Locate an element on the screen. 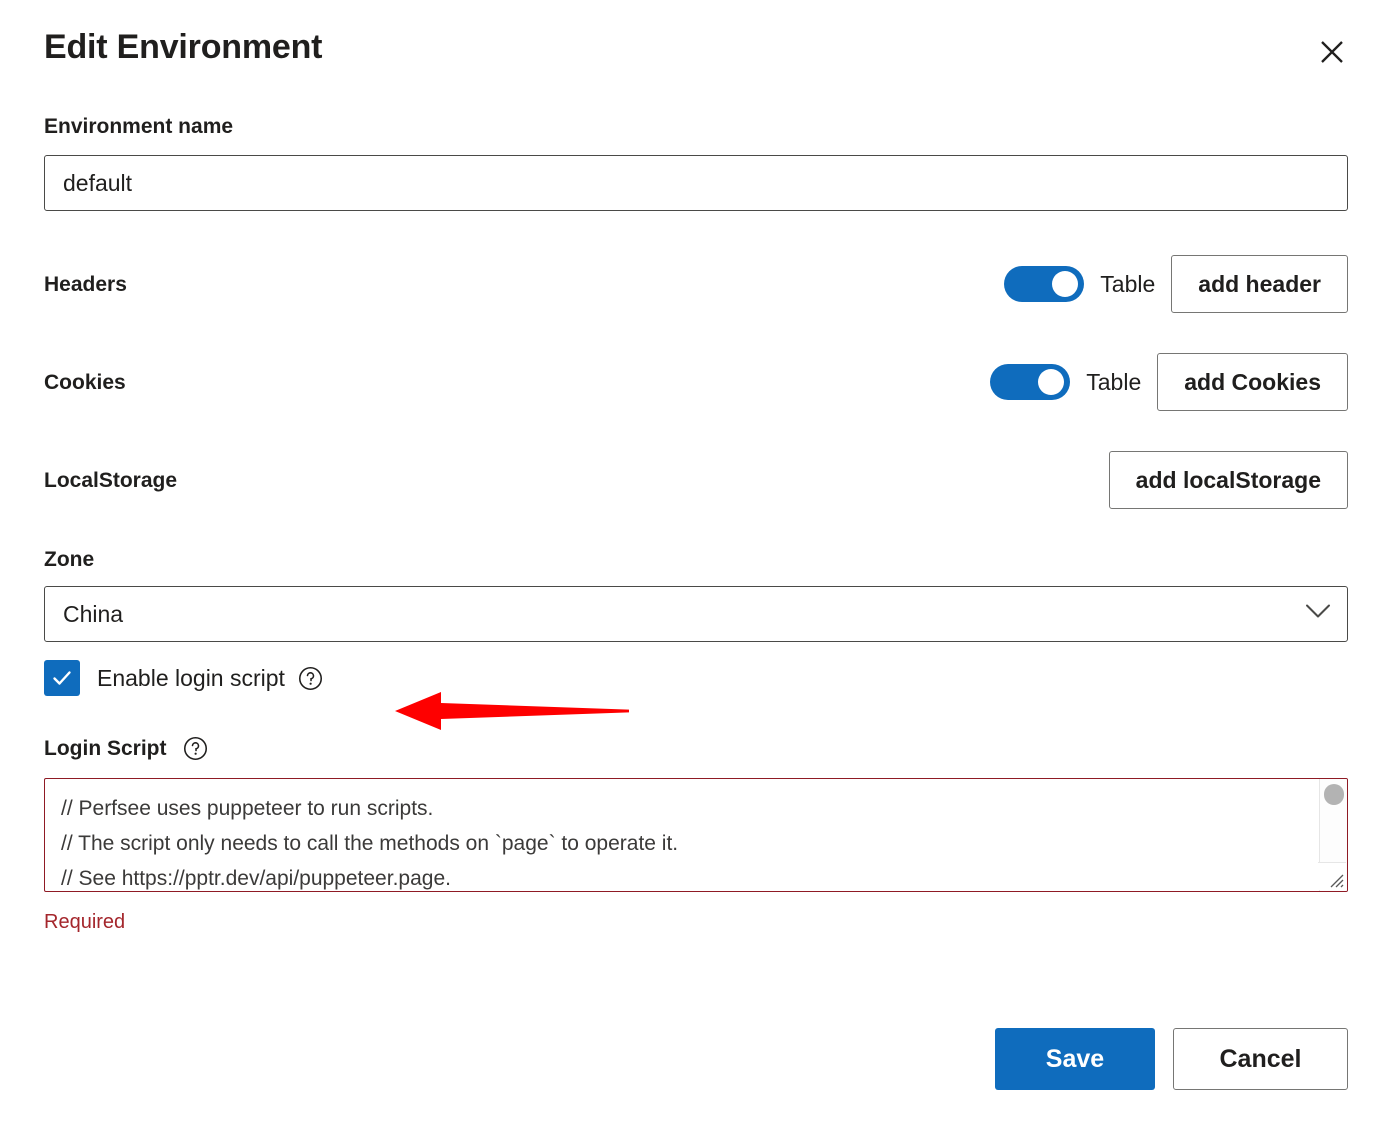 This screenshot has height=1124, width=1392. add-cookies-button: add Cookies is located at coordinates (1252, 382).